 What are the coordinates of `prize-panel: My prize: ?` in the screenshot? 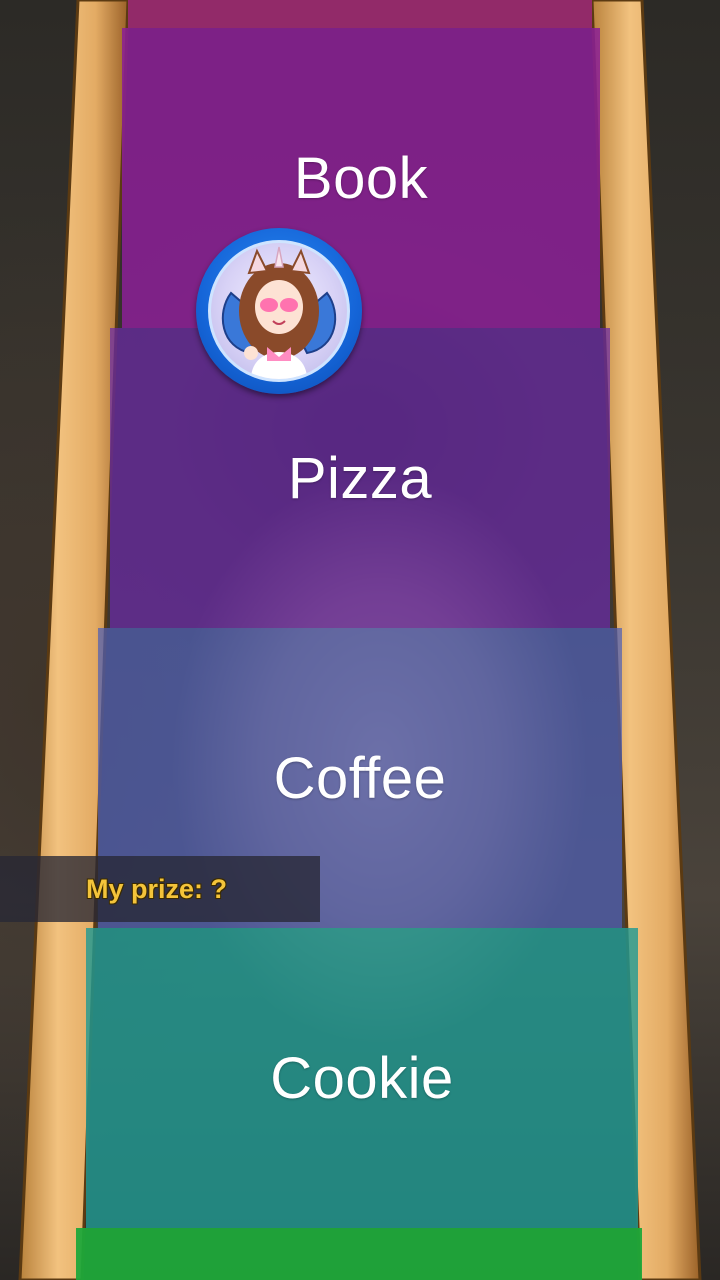 It's located at (160, 889).